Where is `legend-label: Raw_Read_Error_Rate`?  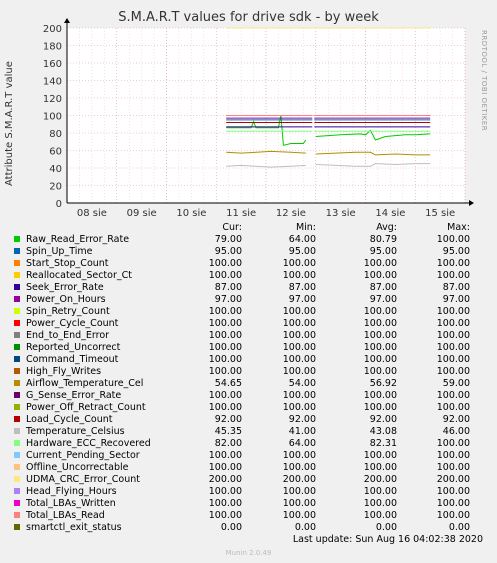 legend-label: Raw_Read_Error_Rate is located at coordinates (78, 239).